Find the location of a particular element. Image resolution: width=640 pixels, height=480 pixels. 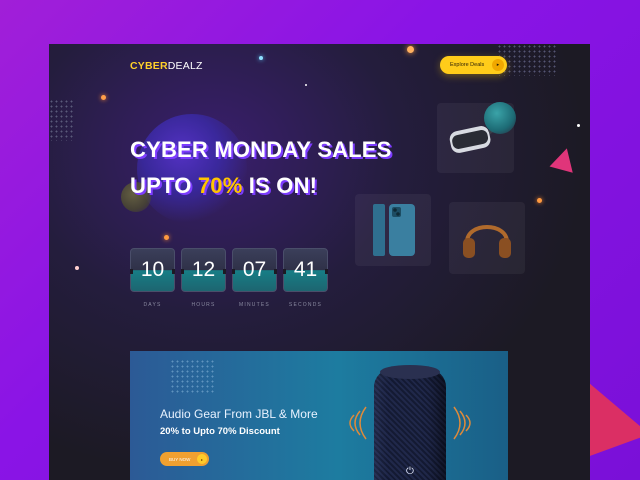

countdown-seconds: 41 SECONDS is located at coordinates (305, 278).